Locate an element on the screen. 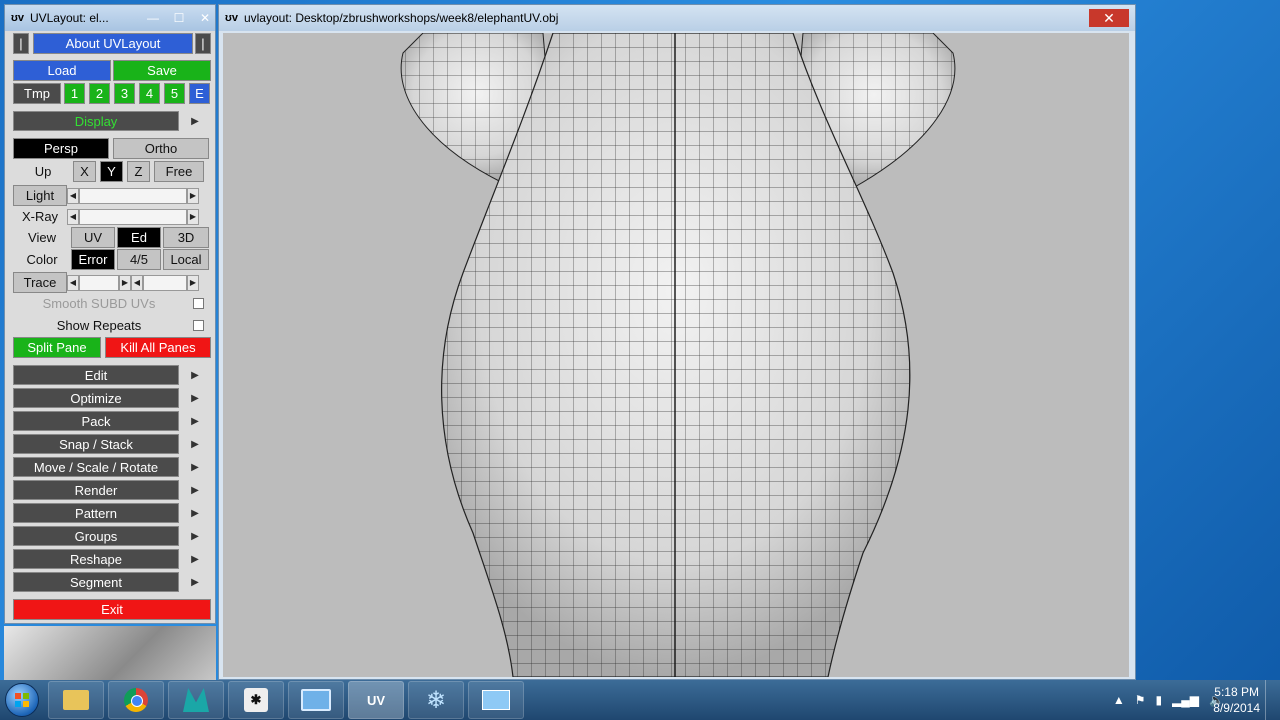 The width and height of the screenshot is (1280, 720). menu-reshape-button: Reshape is located at coordinates (96, 559).